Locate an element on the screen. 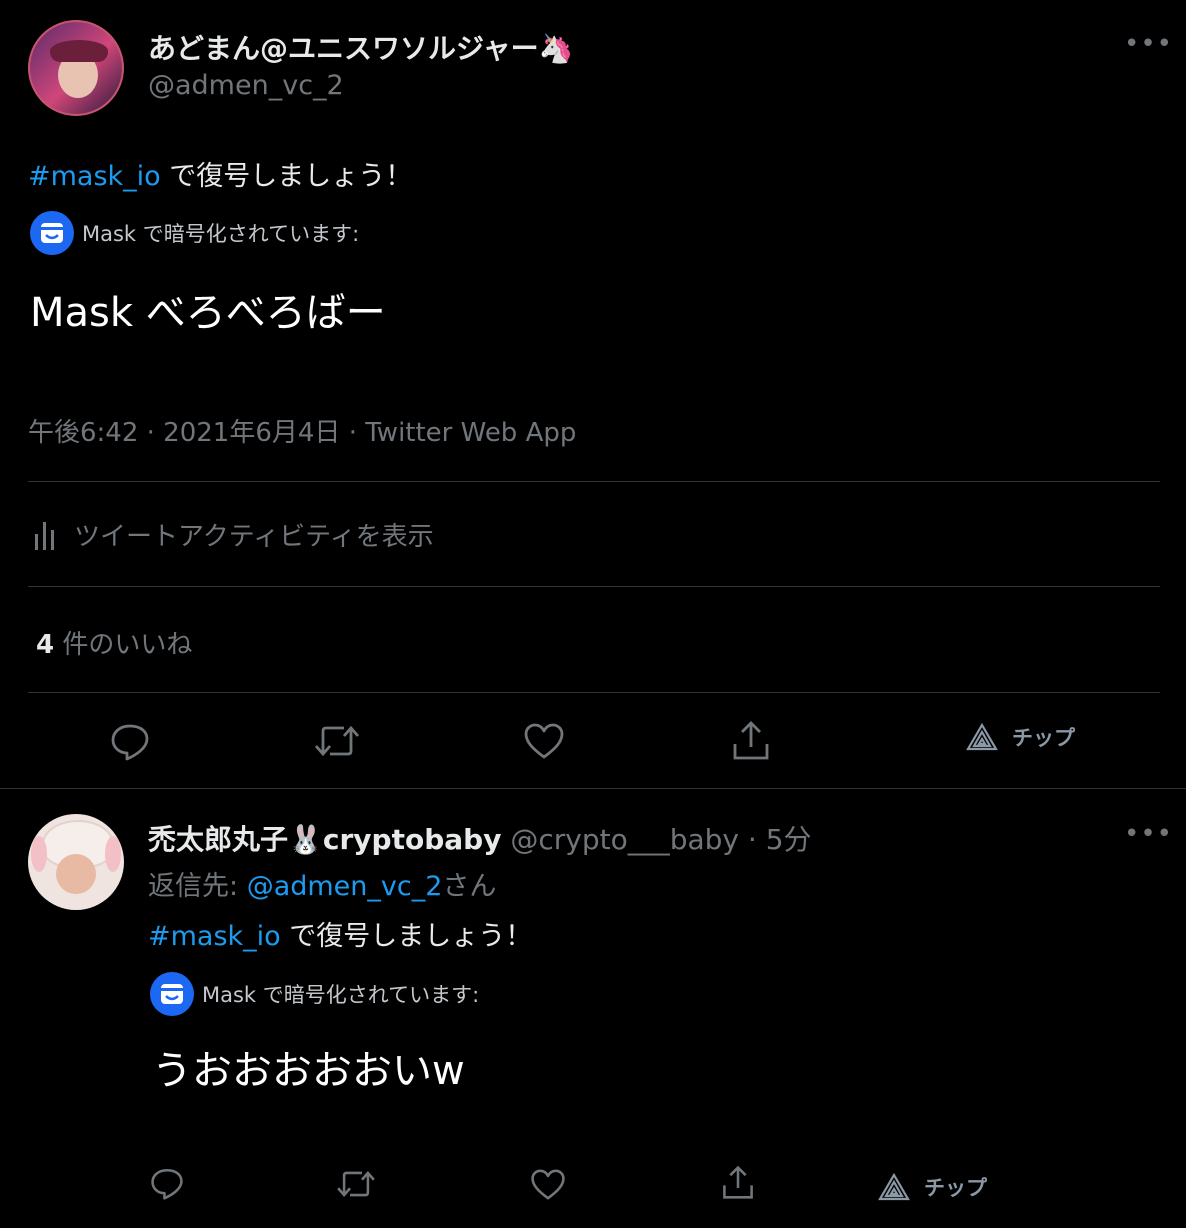 Image resolution: width=1186 pixels, height=1228 pixels. reply-time: · 5分 is located at coordinates (775, 839).